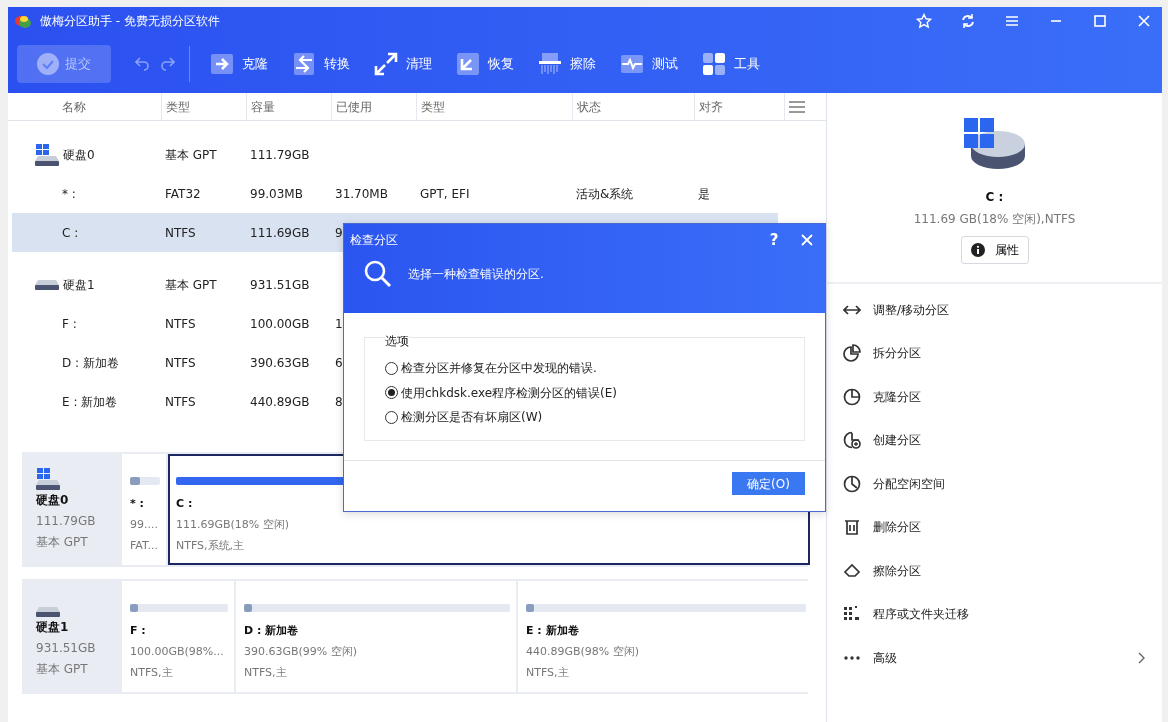  What do you see at coordinates (137, 504) in the screenshot?
I see `partition-label: * :` at bounding box center [137, 504].